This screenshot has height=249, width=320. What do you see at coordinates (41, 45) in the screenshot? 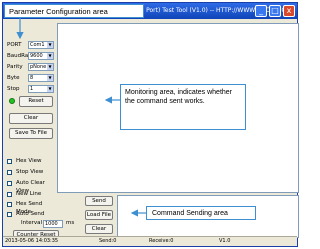
I see `port-select: Com1 ▼` at bounding box center [41, 45].